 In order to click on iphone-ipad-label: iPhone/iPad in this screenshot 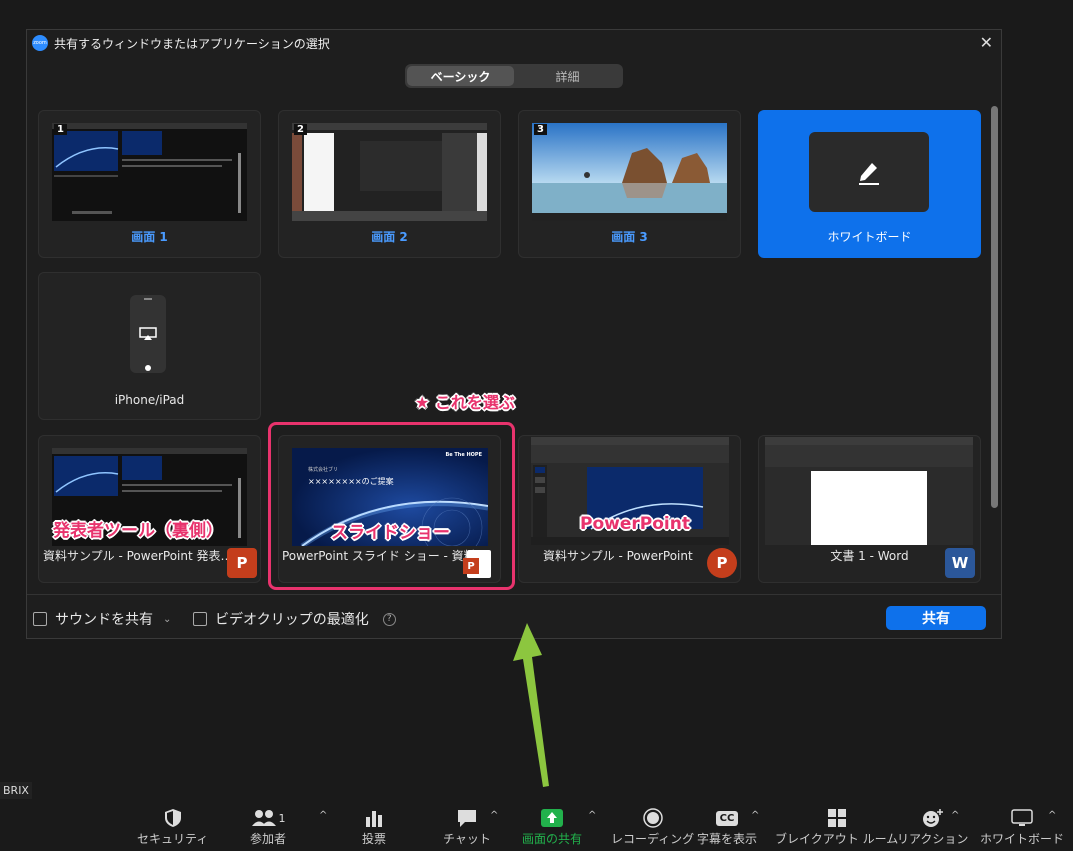, I will do `click(149, 400)`.